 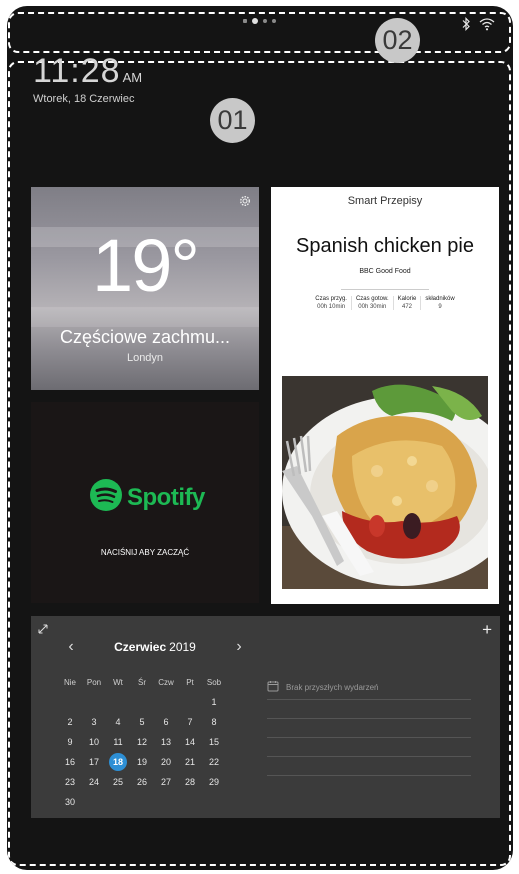 I want to click on calendar-day: 24, so click(x=94, y=782).